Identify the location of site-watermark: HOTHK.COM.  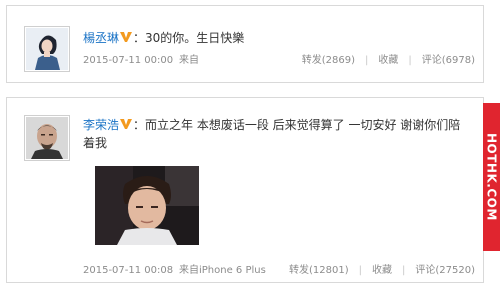
(491, 177).